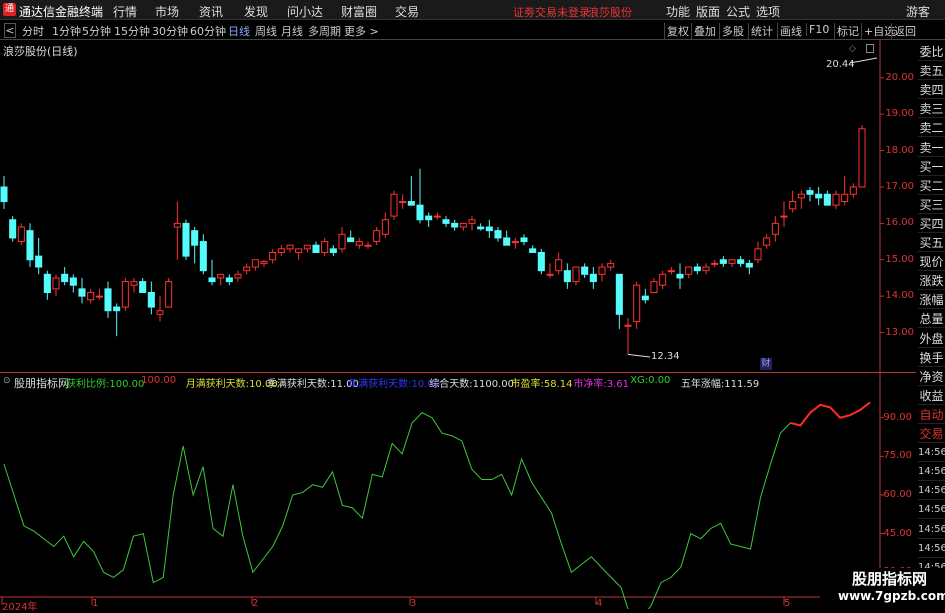 The width and height of the screenshot is (945, 613). Describe the element at coordinates (665, 356) in the screenshot. I see `low-price-label: 12.34` at that location.